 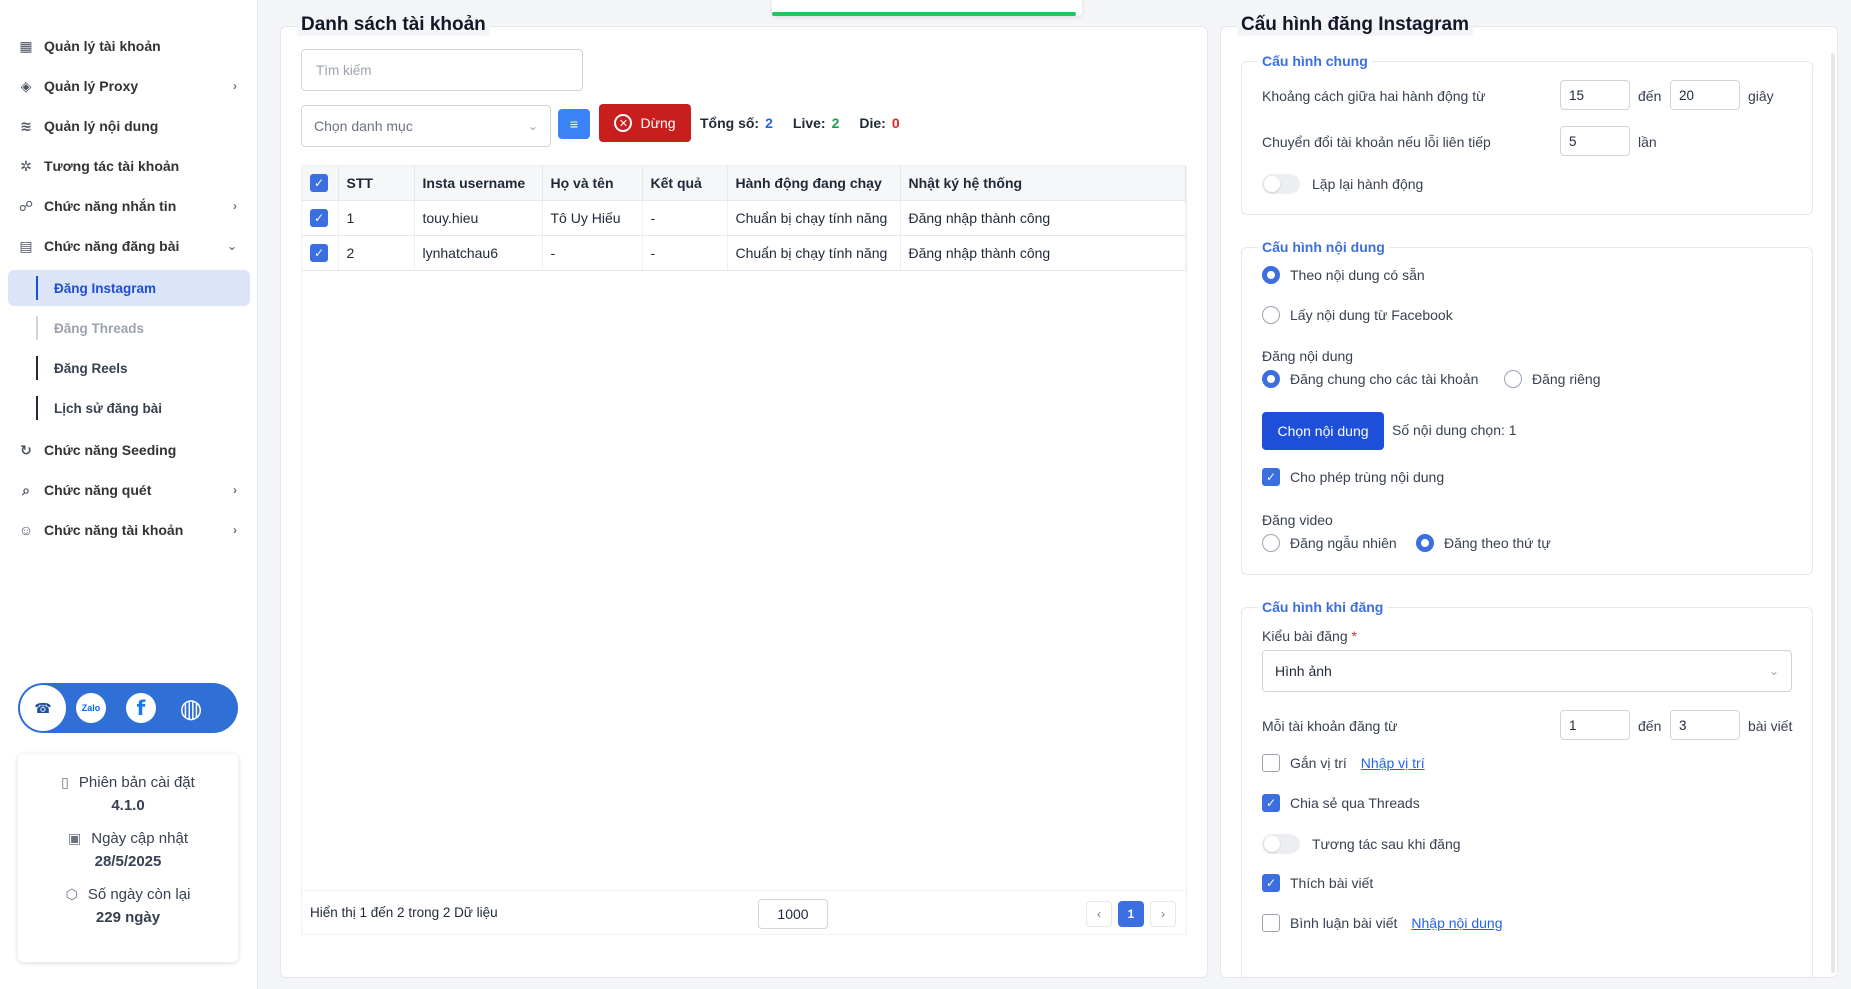 I want to click on loading-progress-bar, so click(x=927, y=8).